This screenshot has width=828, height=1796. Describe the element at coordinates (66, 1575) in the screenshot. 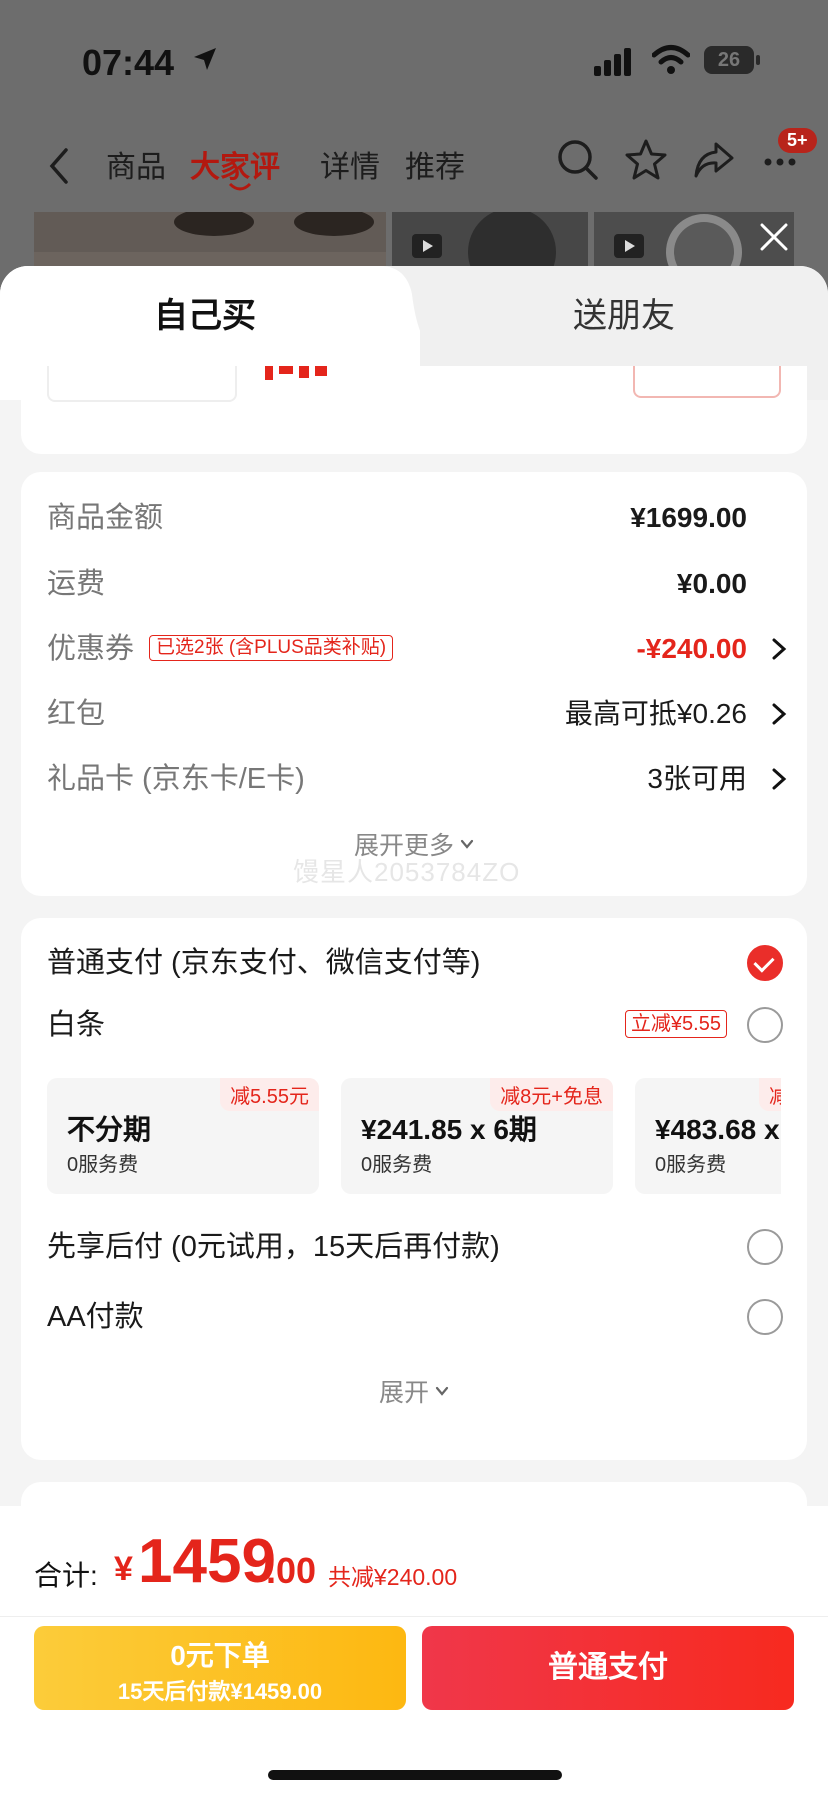

I see `total-label: 合计:` at that location.